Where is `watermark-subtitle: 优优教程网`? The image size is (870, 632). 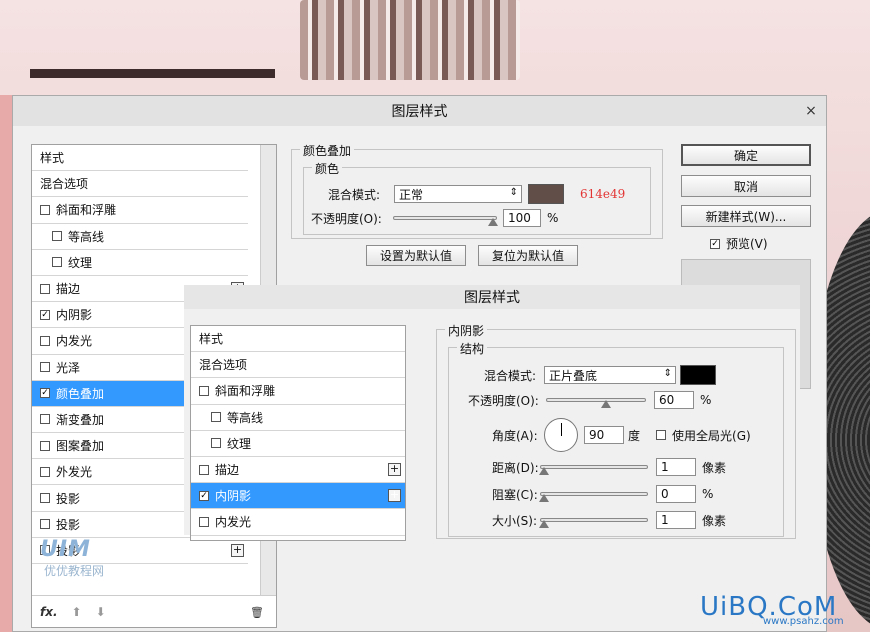
watermark-subtitle: 优优教程网 is located at coordinates (74, 571).